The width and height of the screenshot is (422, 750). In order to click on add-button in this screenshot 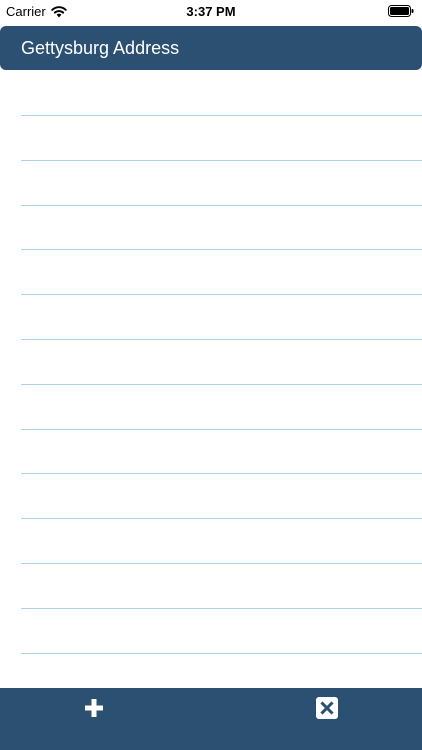, I will do `click(94, 710)`.